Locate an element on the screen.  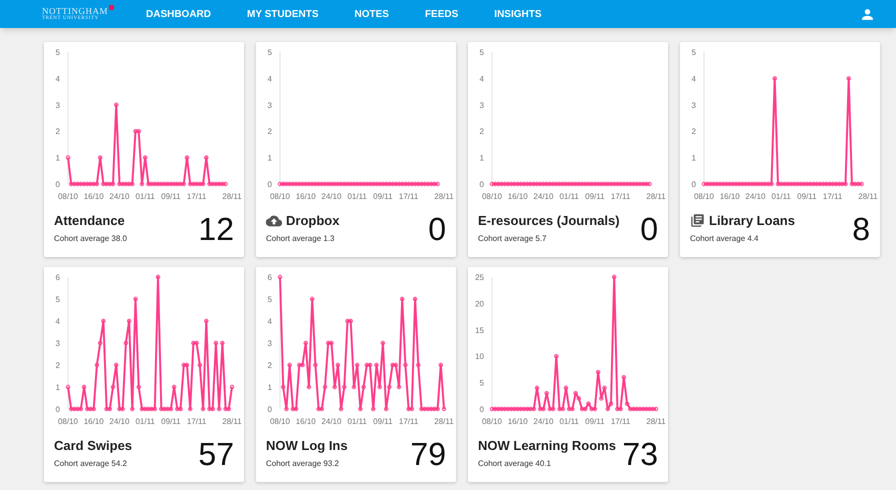
card-title: Dropbox is located at coordinates (313, 221).